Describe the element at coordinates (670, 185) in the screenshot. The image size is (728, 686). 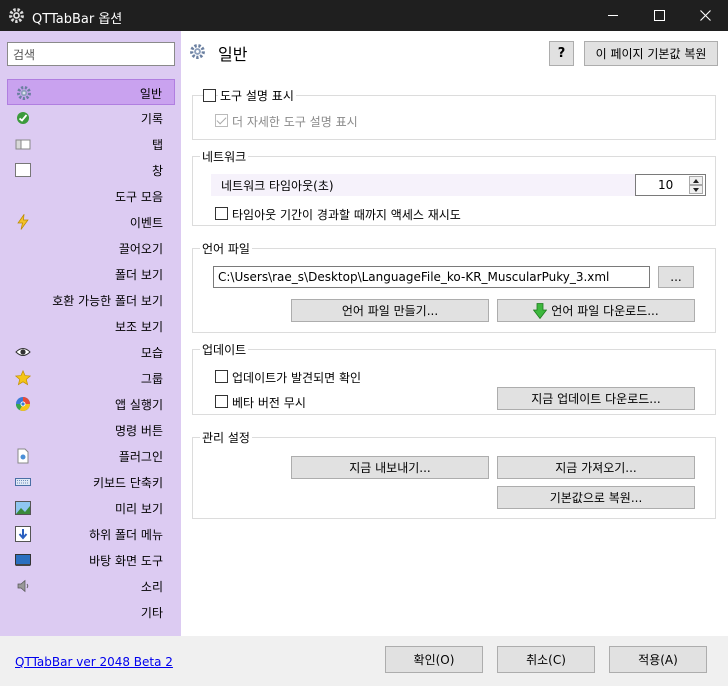
I see `timeout-stepper: 10` at that location.